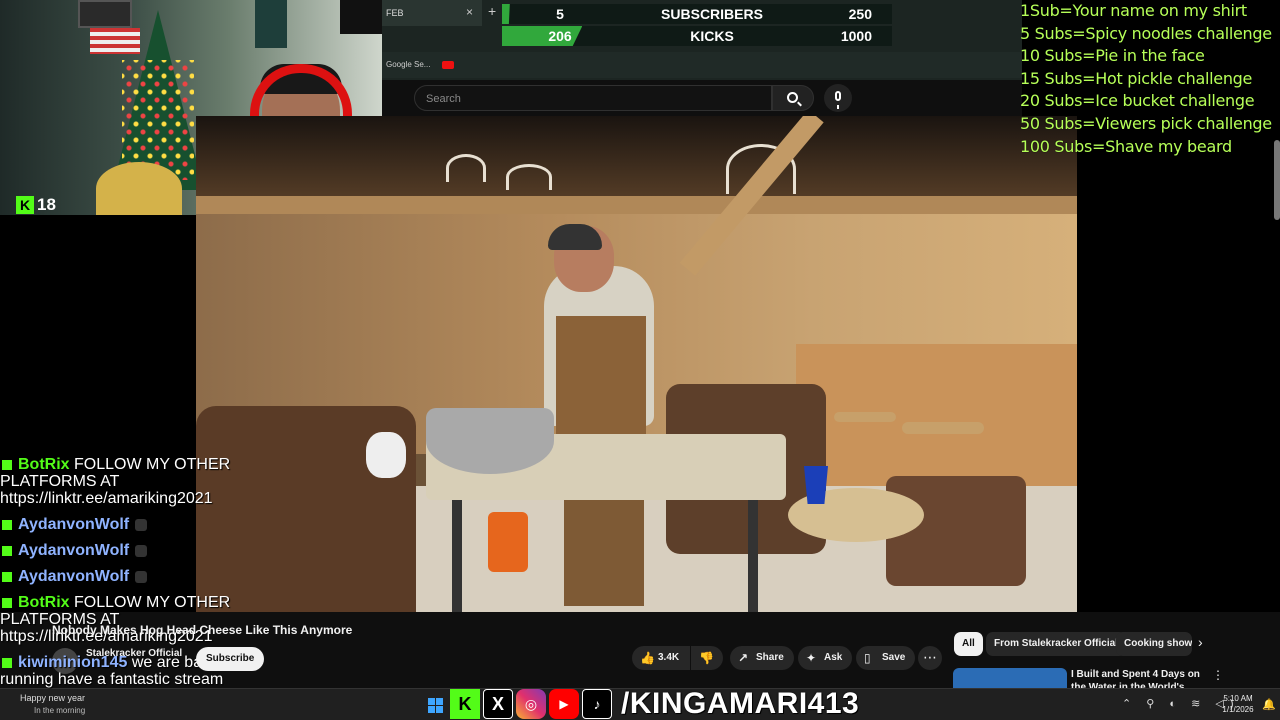 The width and height of the screenshot is (1280, 720). Describe the element at coordinates (1010, 678) in the screenshot. I see `recommended-thumbnail` at that location.